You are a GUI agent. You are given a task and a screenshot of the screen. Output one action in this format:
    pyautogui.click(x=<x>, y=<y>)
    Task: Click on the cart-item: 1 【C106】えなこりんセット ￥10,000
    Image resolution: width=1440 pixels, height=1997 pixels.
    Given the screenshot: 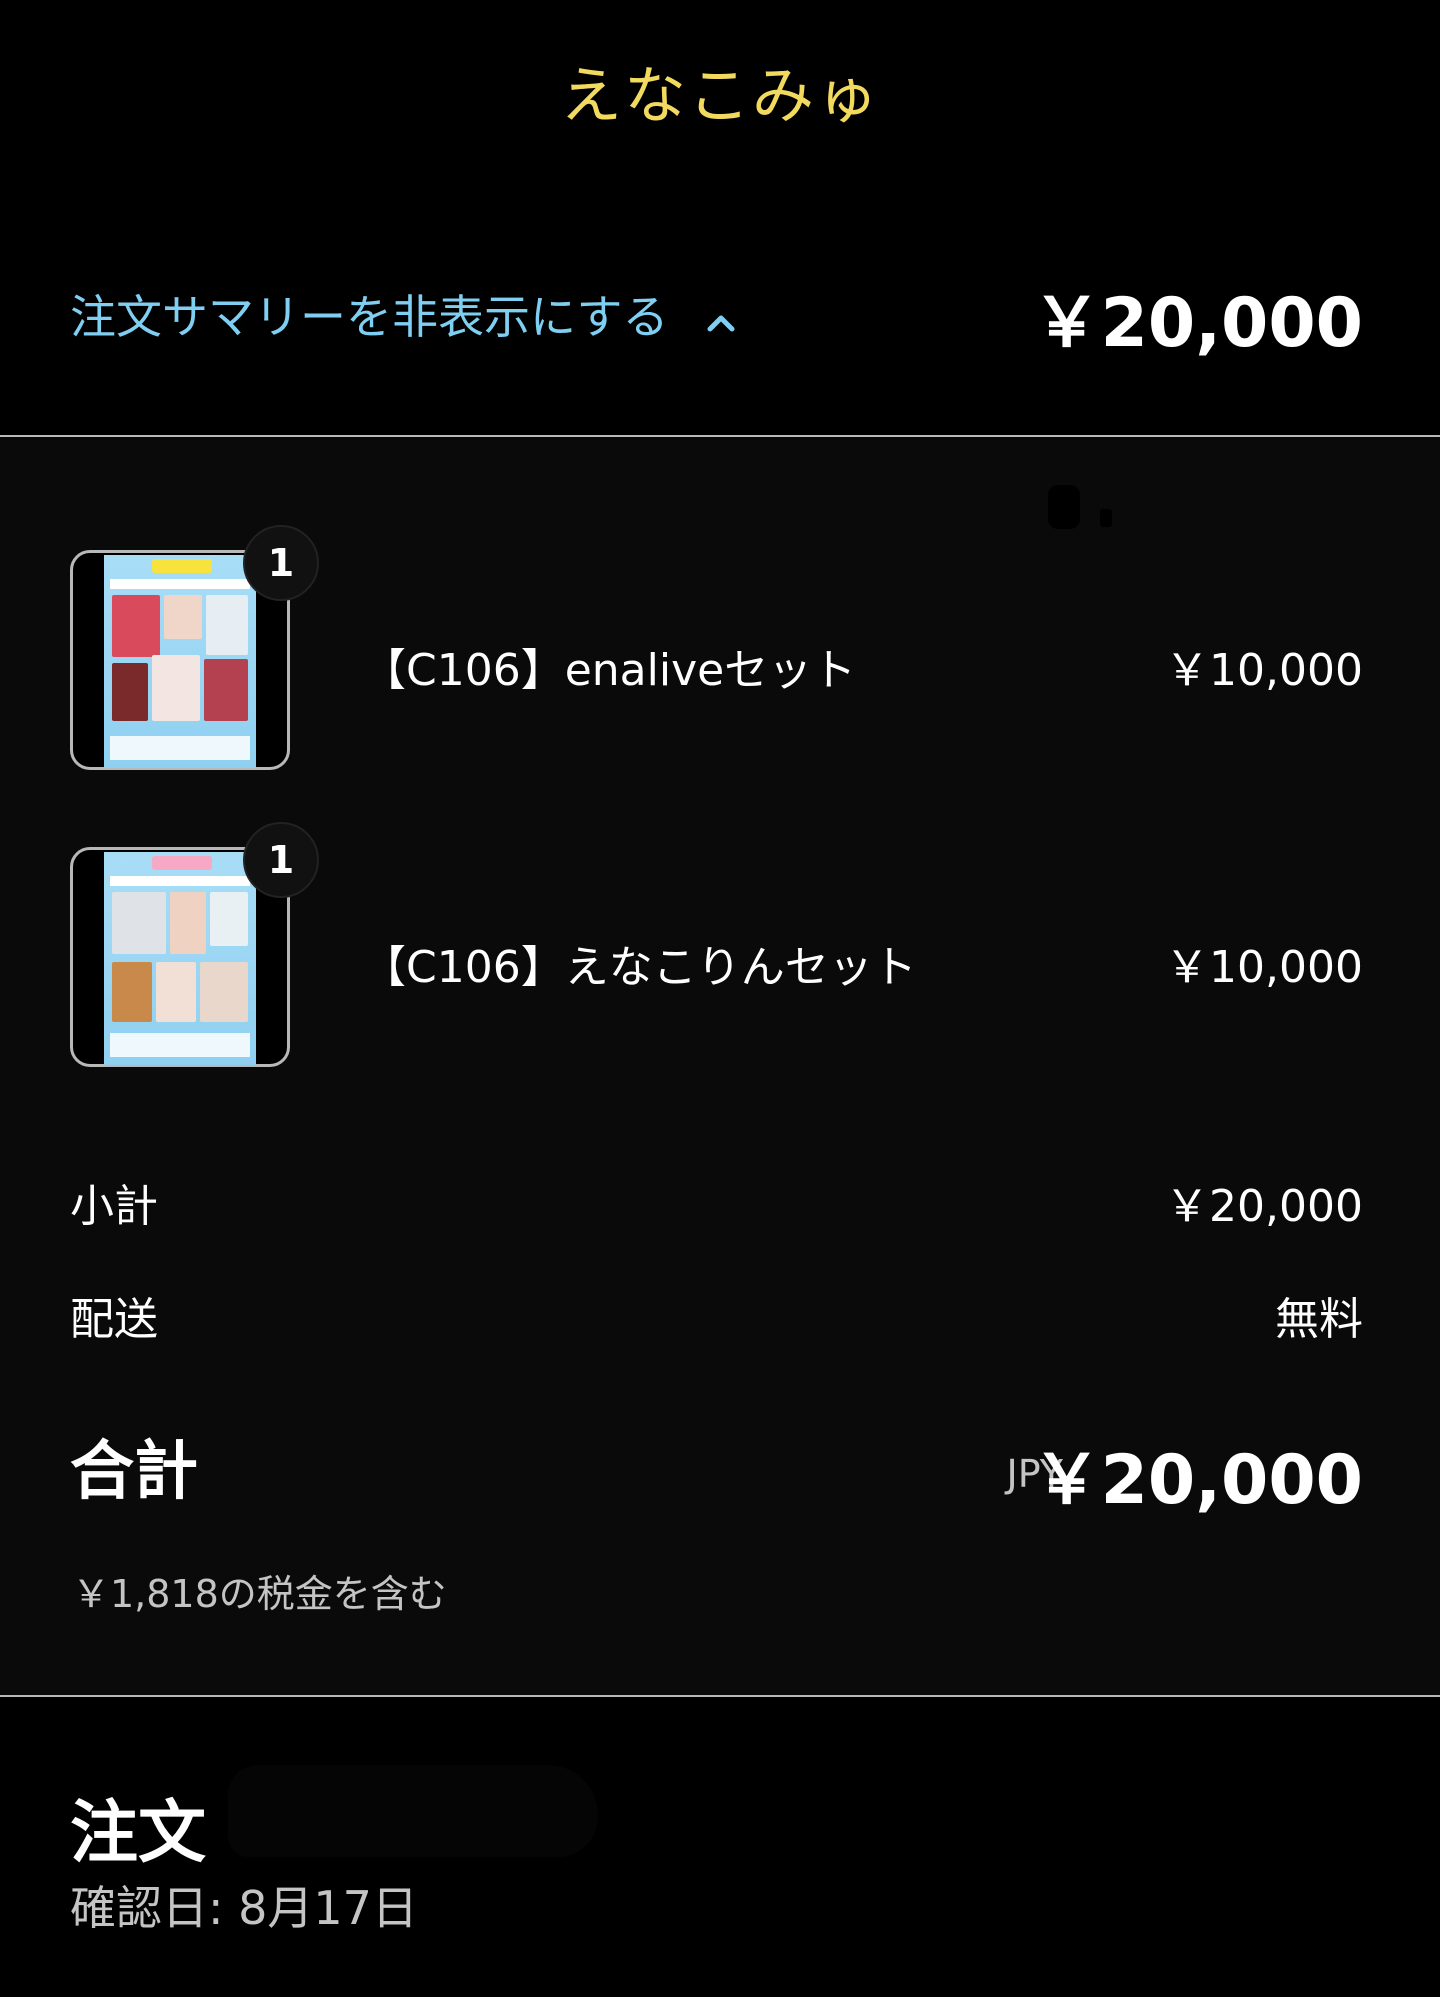 What is the action you would take?
    pyautogui.click(x=720, y=949)
    